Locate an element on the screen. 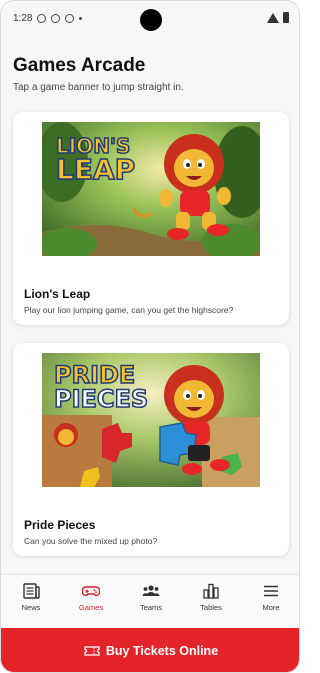  menu-icon is located at coordinates (271, 591).